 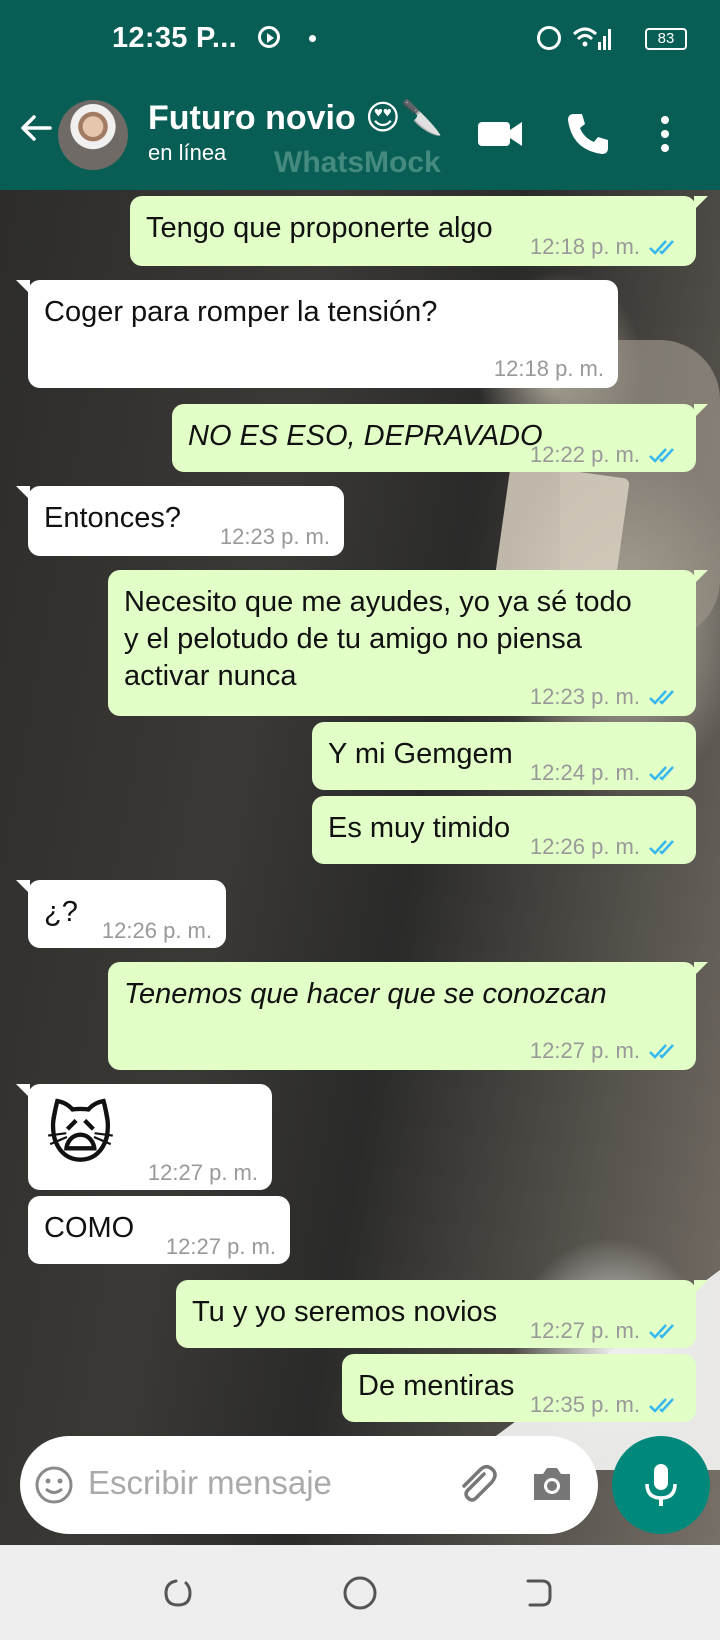 I want to click on video-call-icon, so click(x=500, y=134).